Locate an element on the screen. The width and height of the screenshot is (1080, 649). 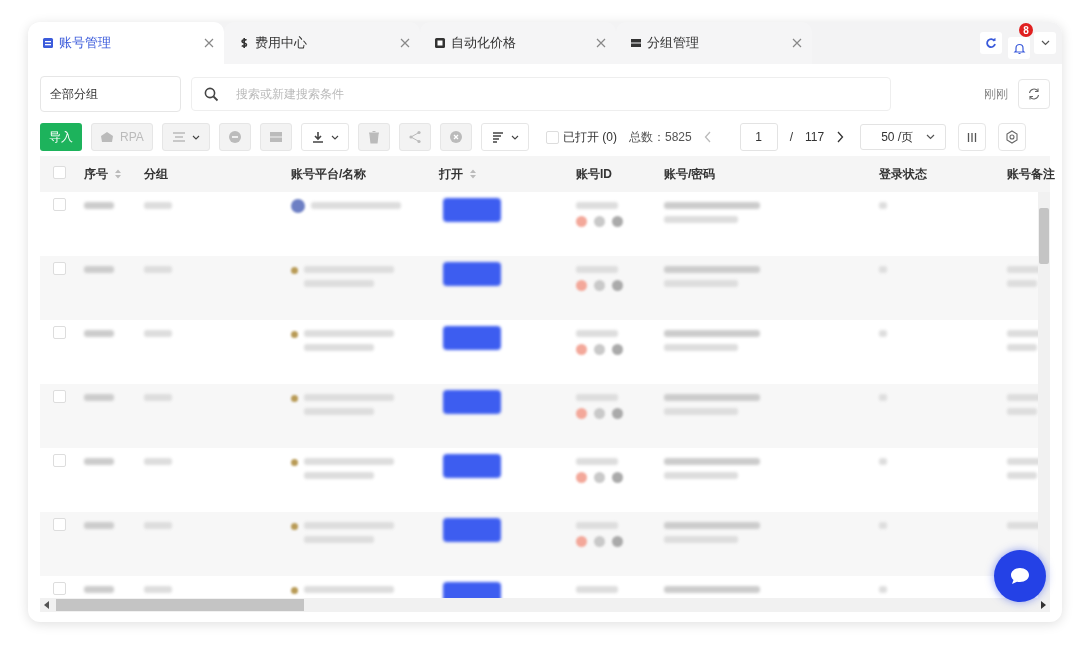
notification-badge: 8 is located at coordinates (1026, 30).